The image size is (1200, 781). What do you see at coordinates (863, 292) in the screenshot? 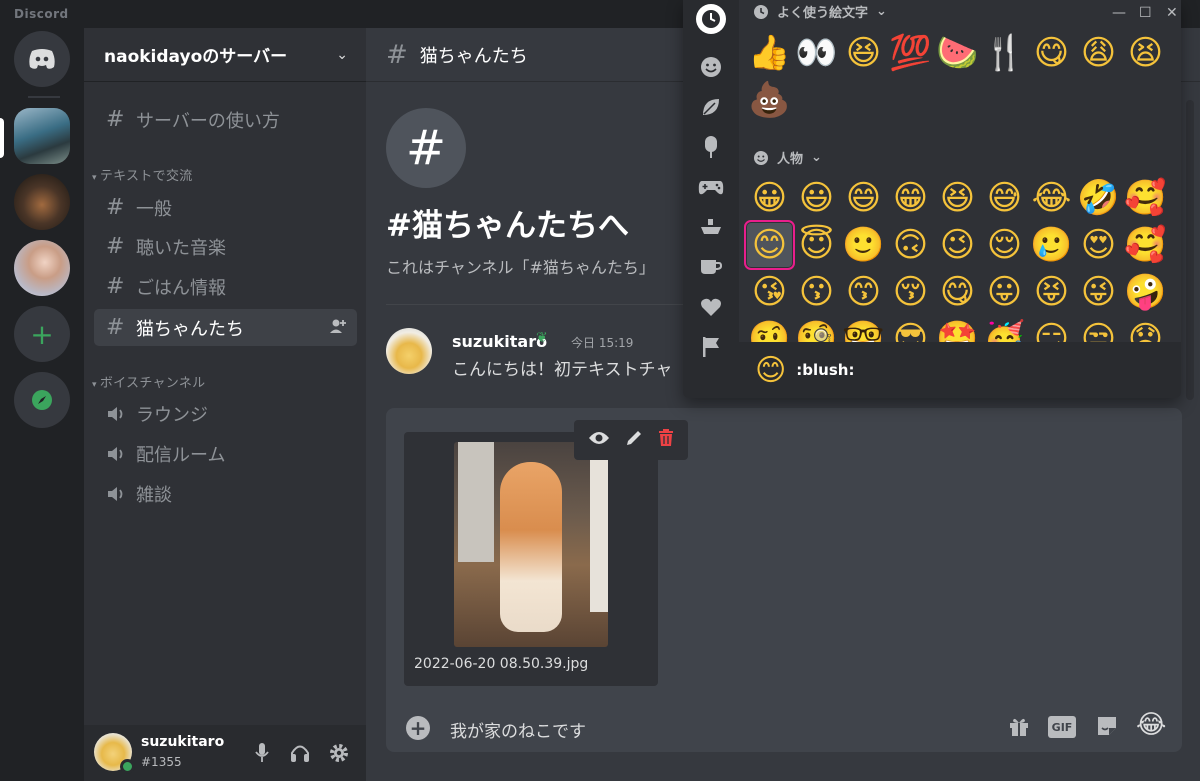
I see `emoji-button: 😙` at bounding box center [863, 292].